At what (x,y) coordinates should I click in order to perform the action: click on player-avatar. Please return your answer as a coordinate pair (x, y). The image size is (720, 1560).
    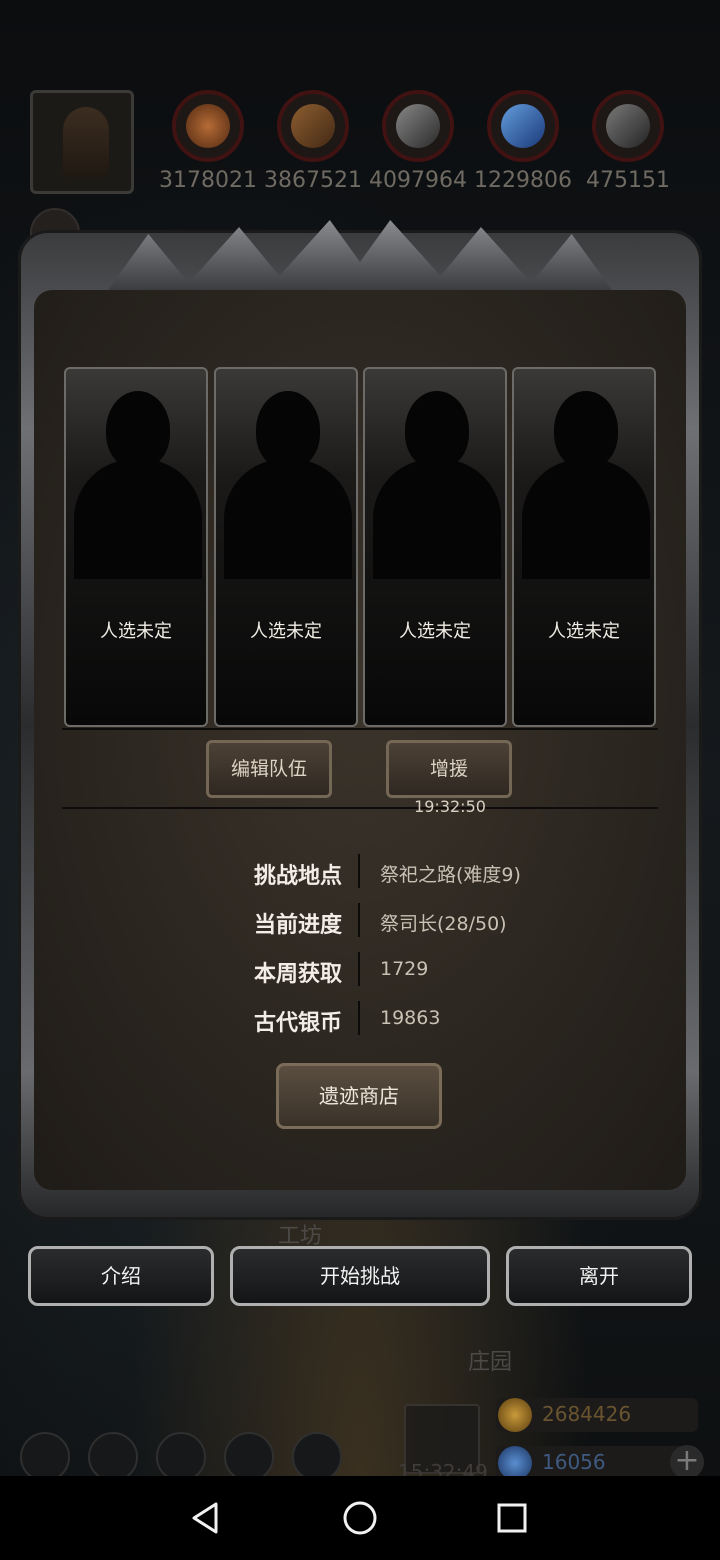
    Looking at the image, I should click on (82, 142).